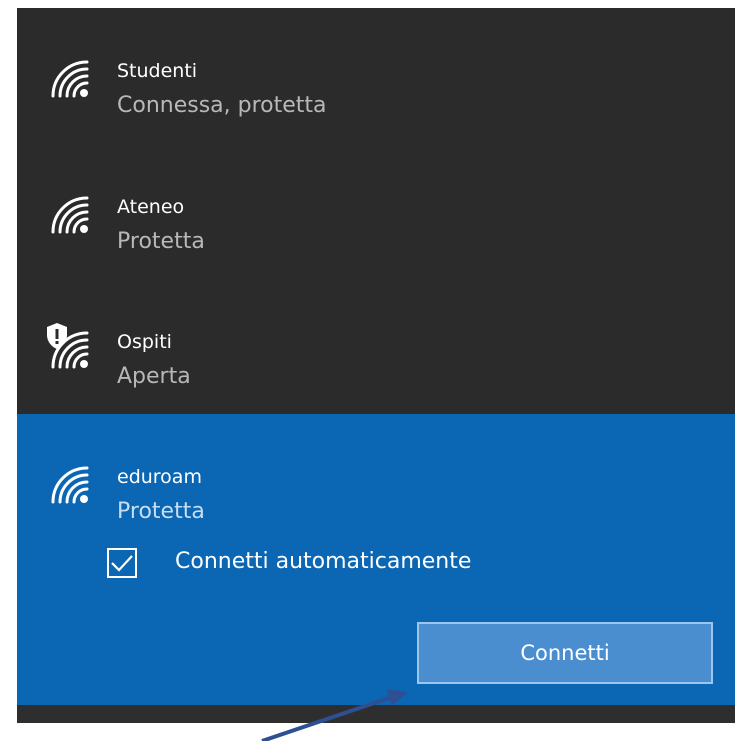  Describe the element at coordinates (57, 336) in the screenshot. I see `shield-warning-icon` at that location.